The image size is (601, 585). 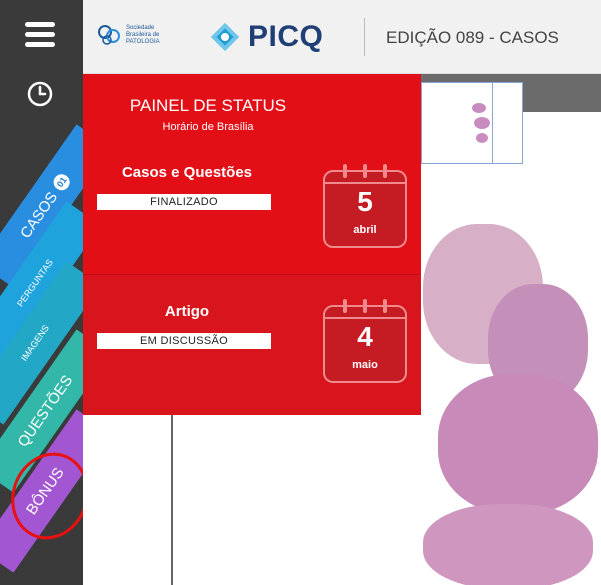 I want to click on status-value: FINALIZADO, so click(x=184, y=202).